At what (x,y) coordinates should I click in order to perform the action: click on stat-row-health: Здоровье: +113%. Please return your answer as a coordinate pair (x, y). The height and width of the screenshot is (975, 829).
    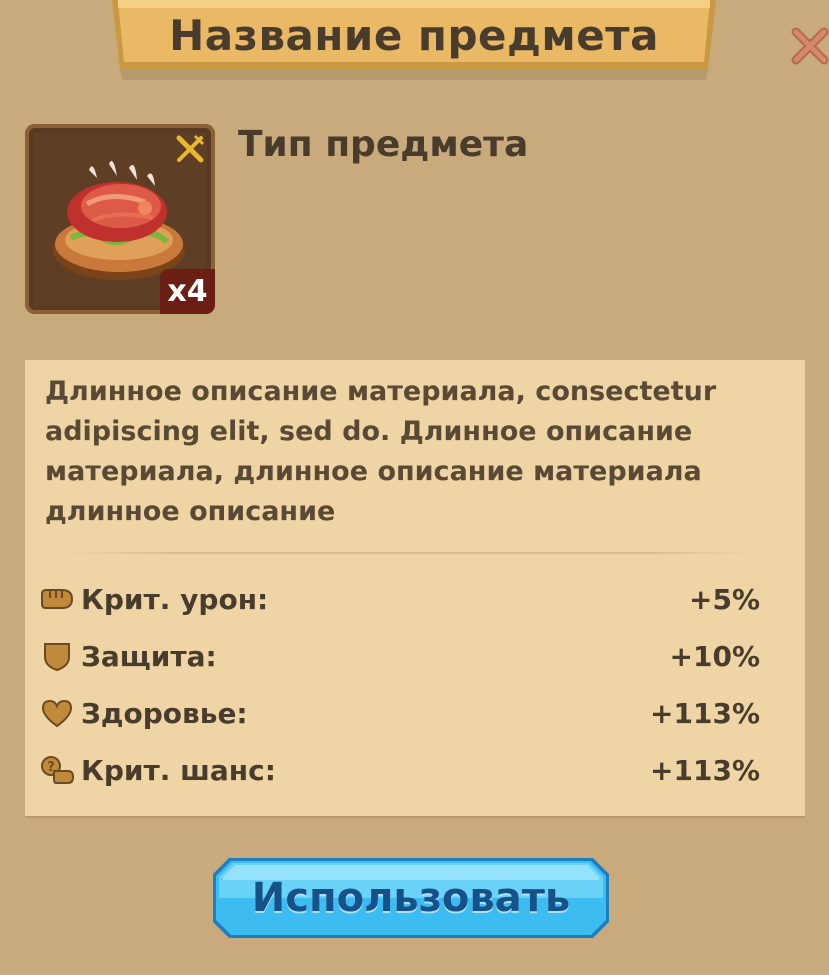
    Looking at the image, I should click on (400, 714).